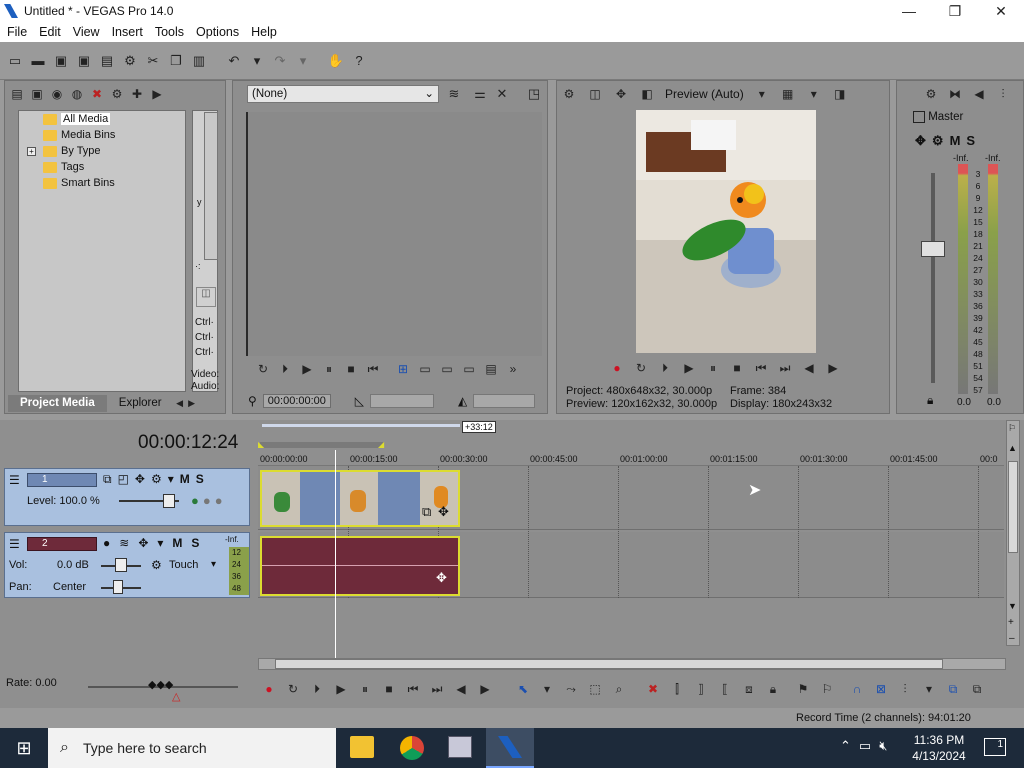 The height and width of the screenshot is (768, 1024). What do you see at coordinates (953, 689) in the screenshot?
I see `lock-envelopes-icon: ⧉` at bounding box center [953, 689].